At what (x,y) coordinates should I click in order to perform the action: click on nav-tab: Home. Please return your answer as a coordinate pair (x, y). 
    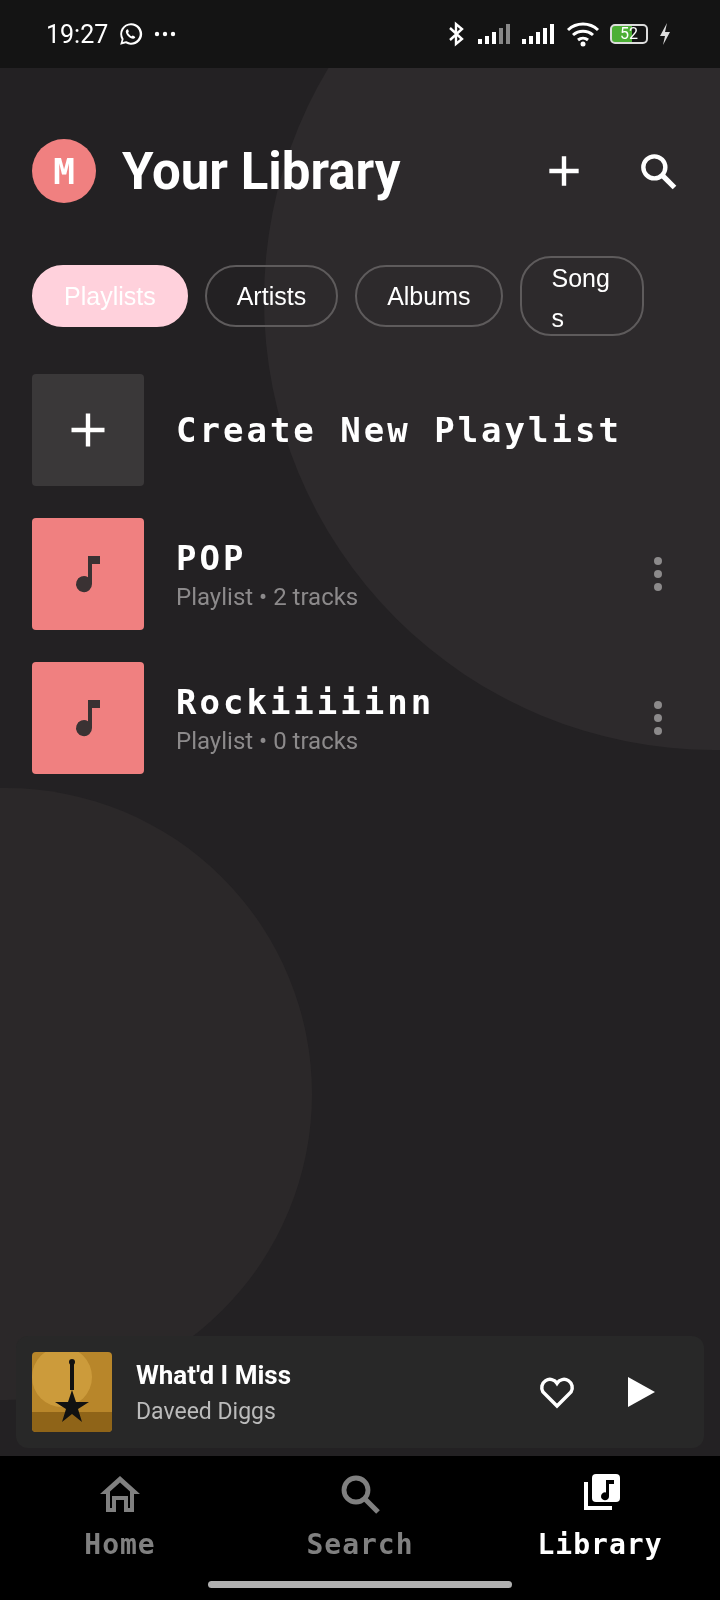
    Looking at the image, I should click on (120, 1528).